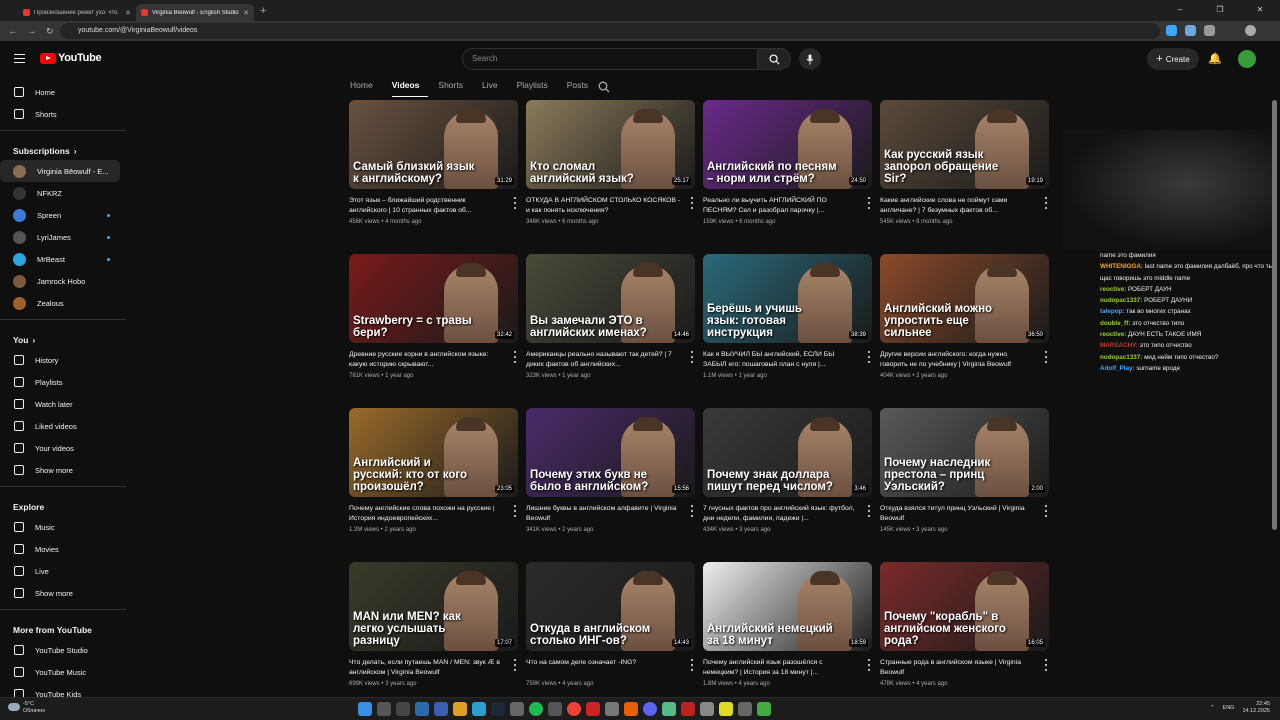  Describe the element at coordinates (64, 148) in the screenshot. I see `subscriptions-header: Subscriptions ›` at that location.